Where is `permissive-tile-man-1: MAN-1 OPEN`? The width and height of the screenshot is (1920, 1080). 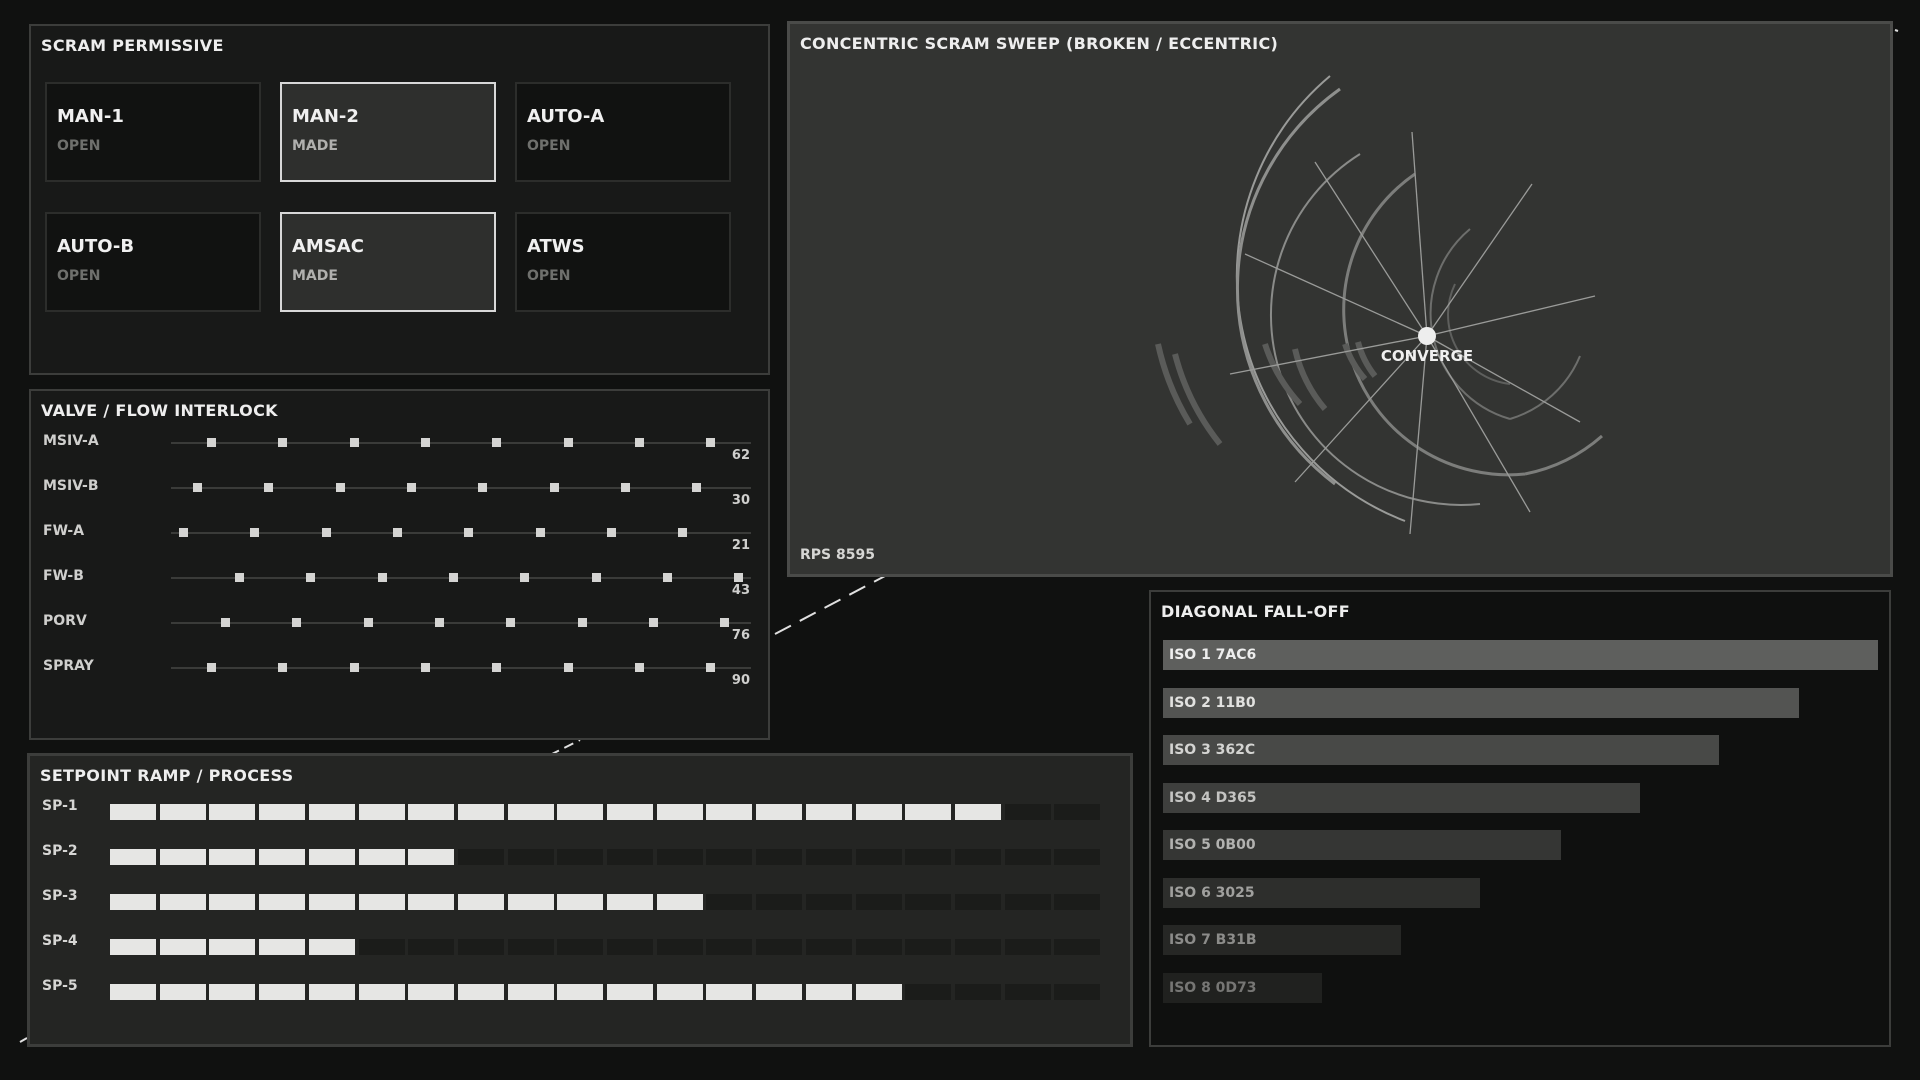
permissive-tile-man-1: MAN-1 OPEN is located at coordinates (153, 132).